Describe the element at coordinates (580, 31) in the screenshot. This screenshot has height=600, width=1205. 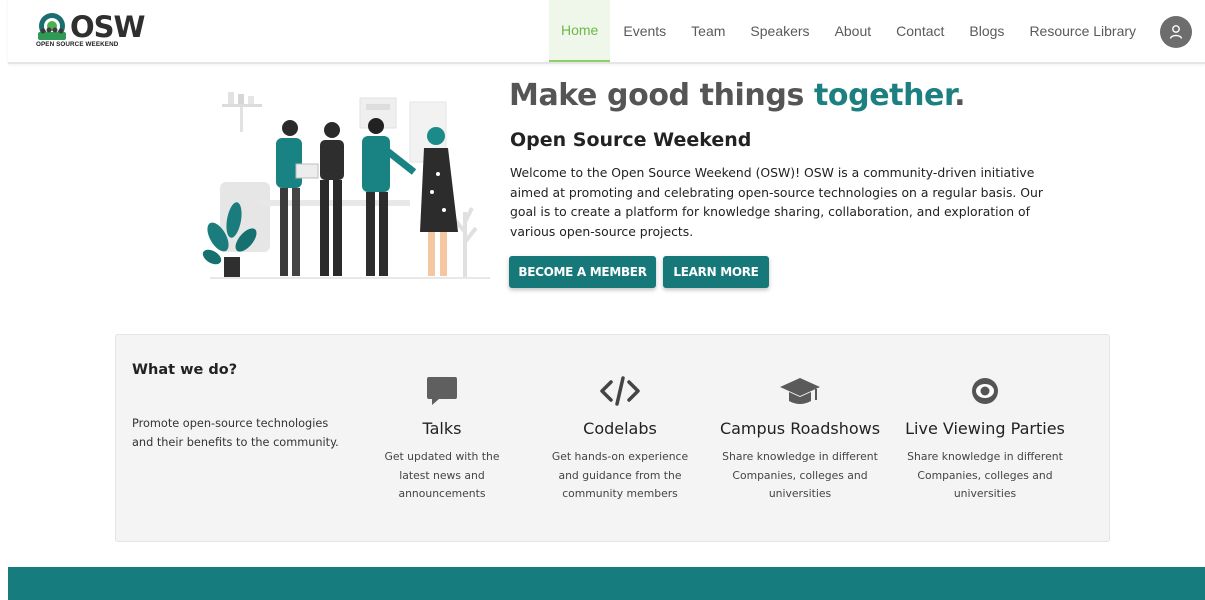
I see `nav-home: Home` at that location.